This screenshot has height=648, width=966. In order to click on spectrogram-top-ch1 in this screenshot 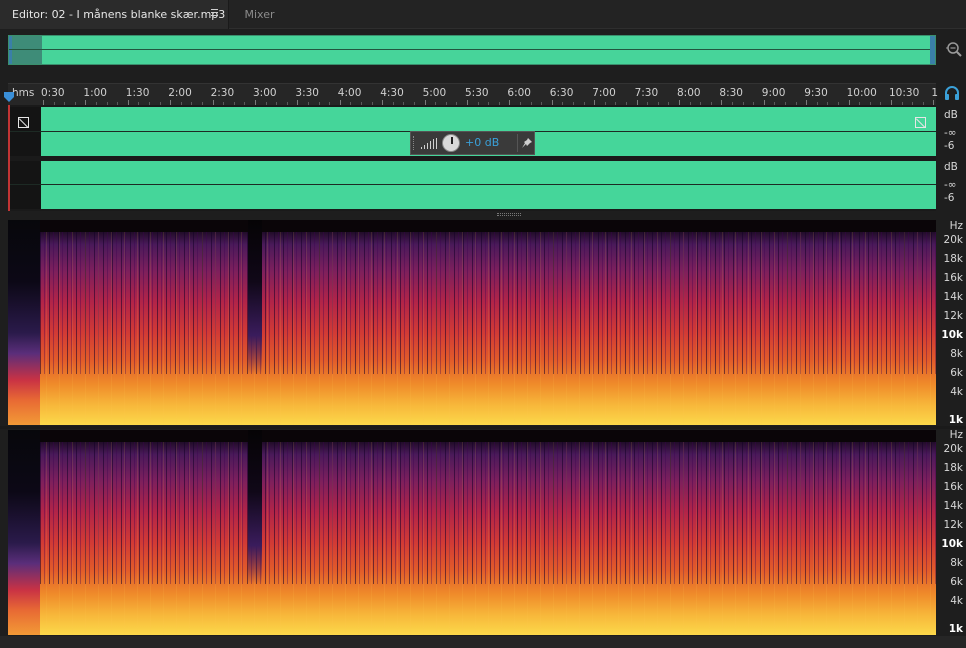, I will do `click(488, 226)`.